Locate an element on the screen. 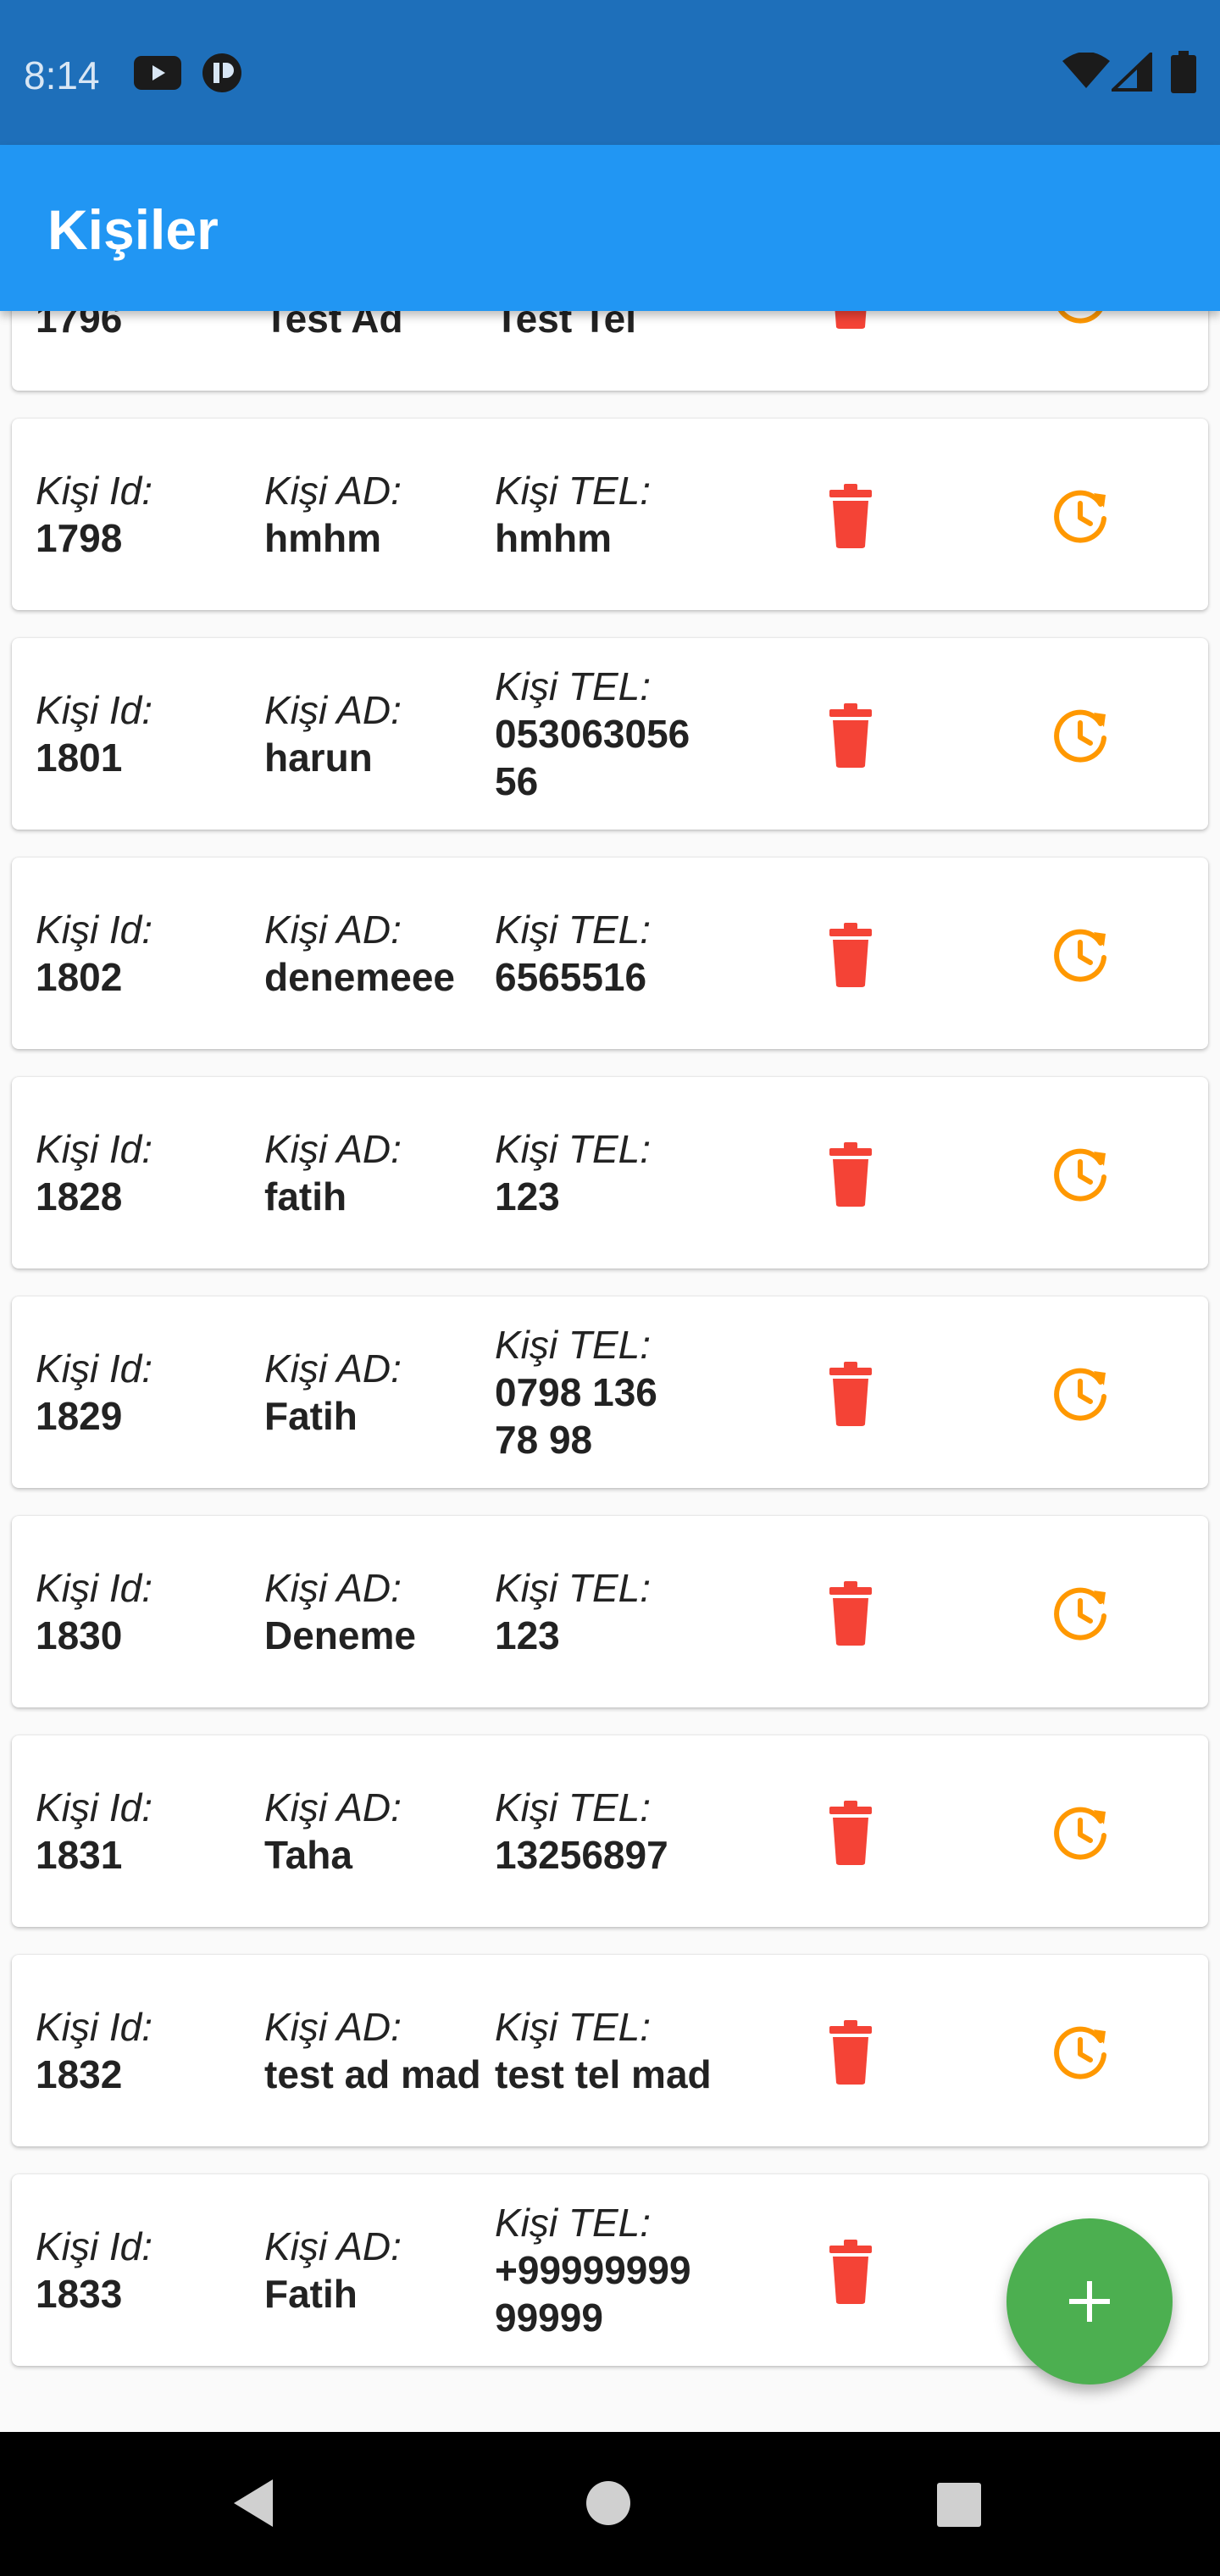 The height and width of the screenshot is (2576, 1220). contact-id-value: 1801 is located at coordinates (79, 758).